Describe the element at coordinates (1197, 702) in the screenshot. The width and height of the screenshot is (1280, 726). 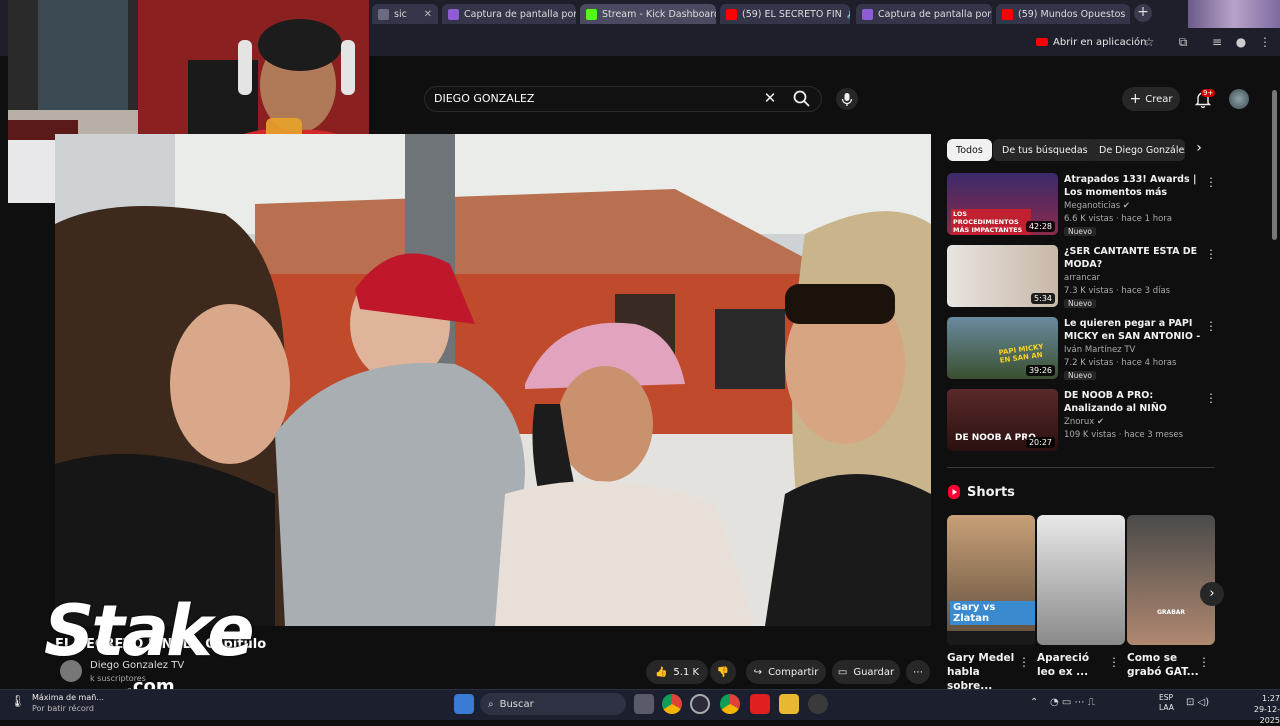
I see `network-volume-icons: ⊡ ◁)` at that location.